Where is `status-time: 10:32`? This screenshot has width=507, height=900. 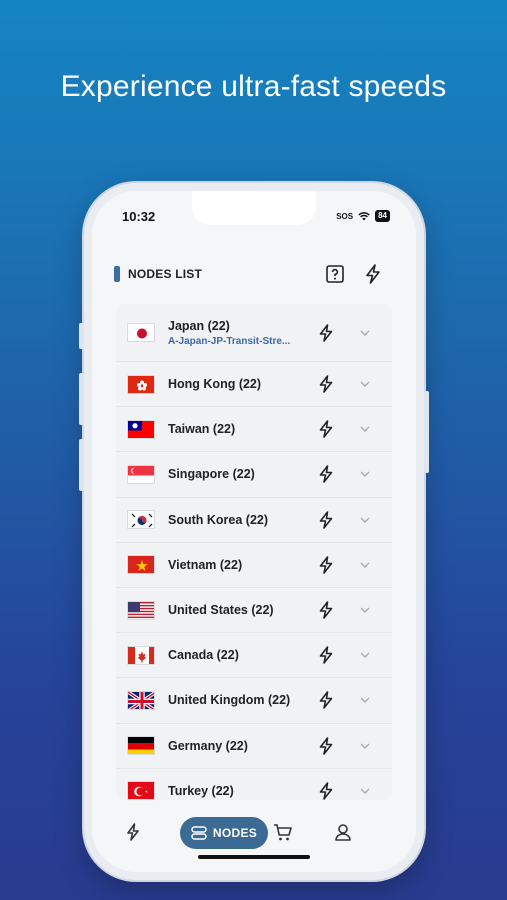
status-time: 10:32 is located at coordinates (139, 216).